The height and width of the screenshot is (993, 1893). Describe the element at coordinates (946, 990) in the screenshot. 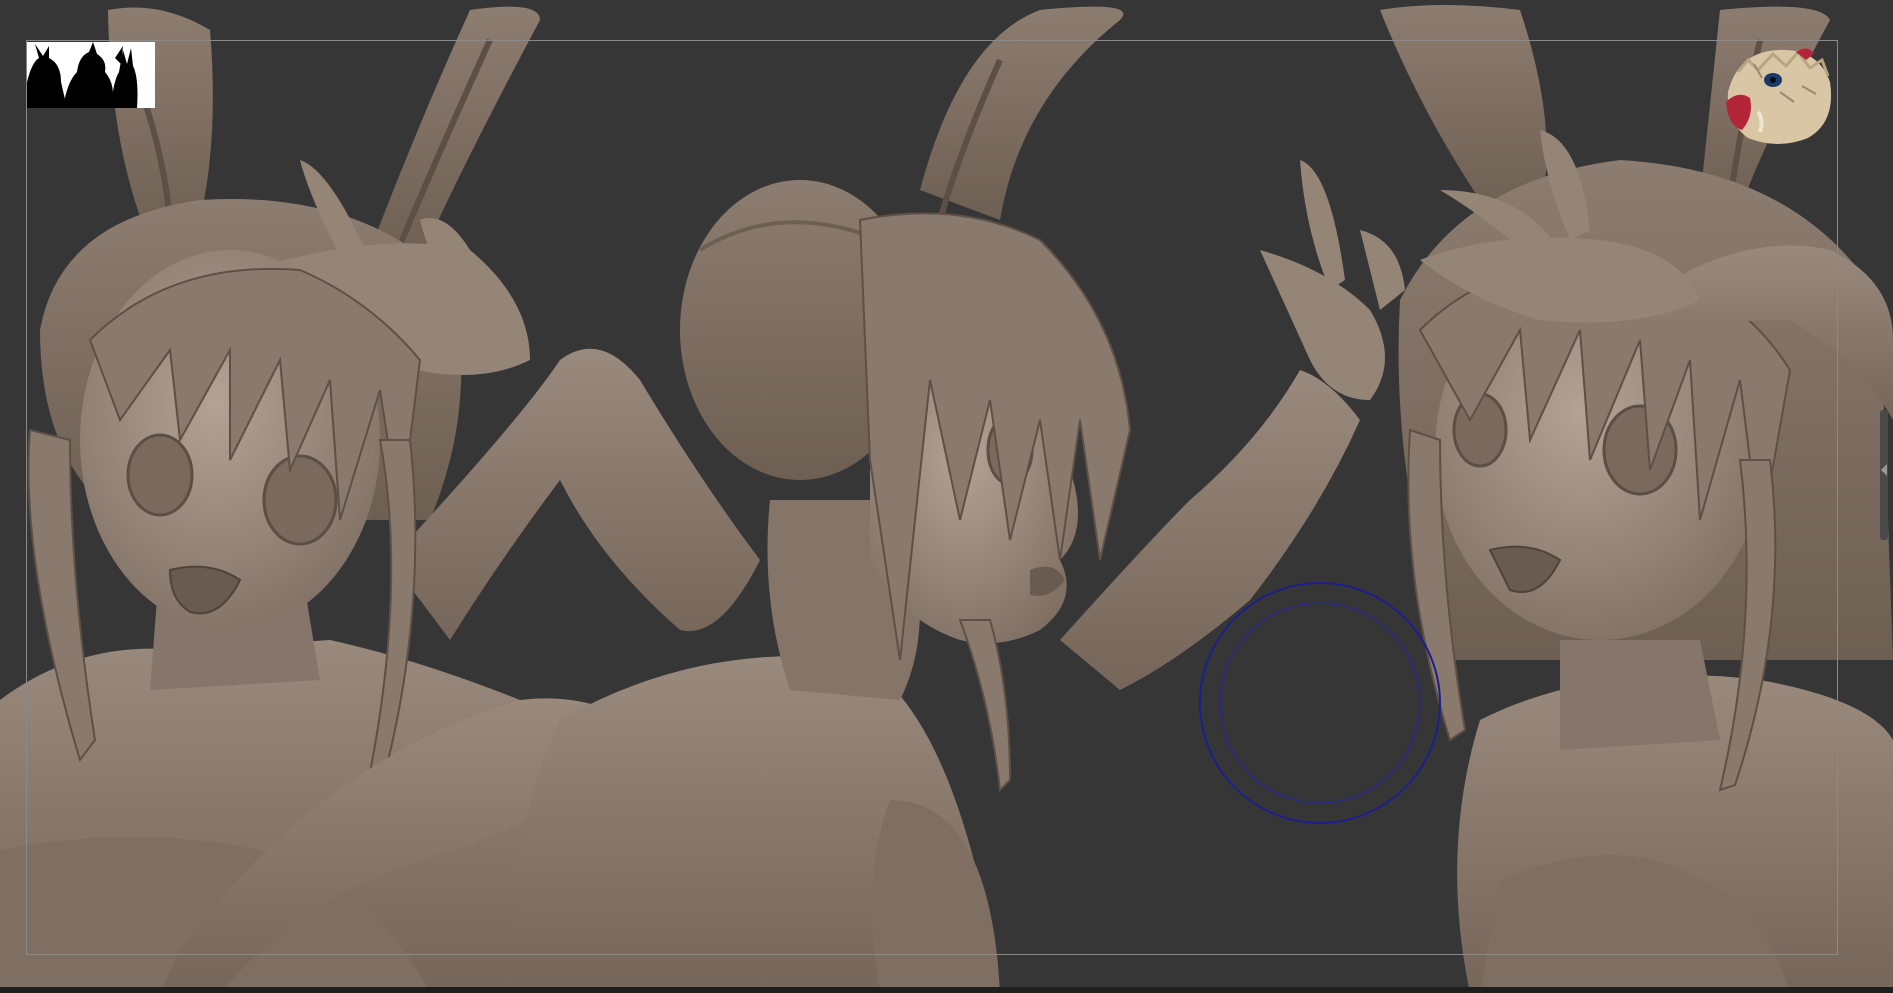

I see `bottom-border` at that location.